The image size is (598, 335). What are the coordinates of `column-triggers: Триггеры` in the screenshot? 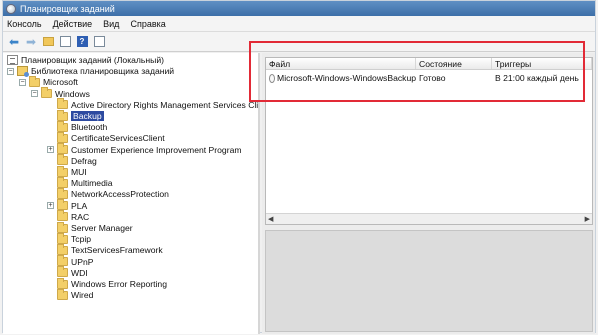 It's located at (542, 63).